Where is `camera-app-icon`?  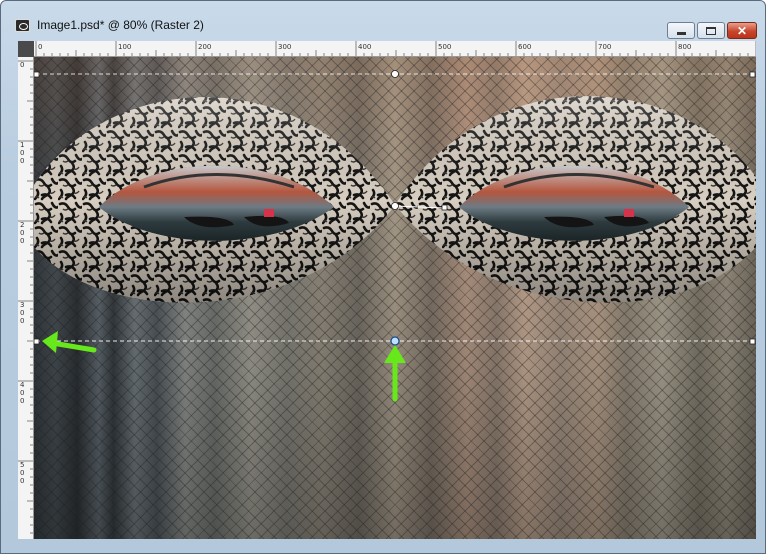 camera-app-icon is located at coordinates (22, 25).